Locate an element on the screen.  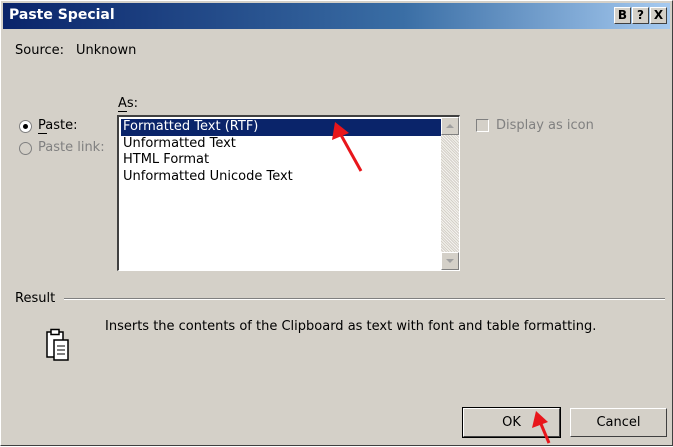
ok-button: OK is located at coordinates (511, 422).